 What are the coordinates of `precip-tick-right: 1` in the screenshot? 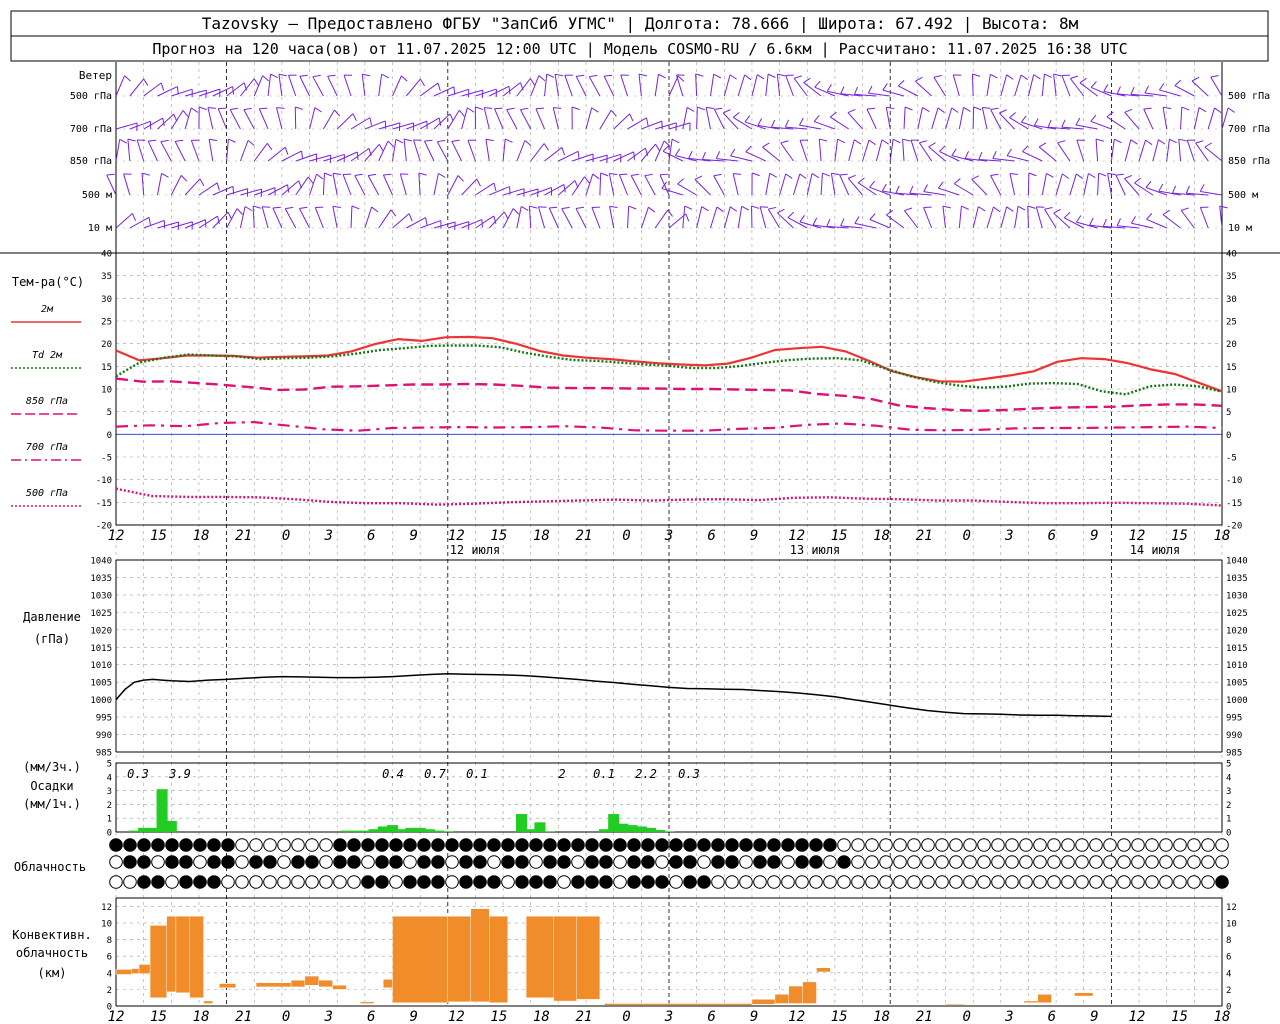 It's located at (1228, 820).